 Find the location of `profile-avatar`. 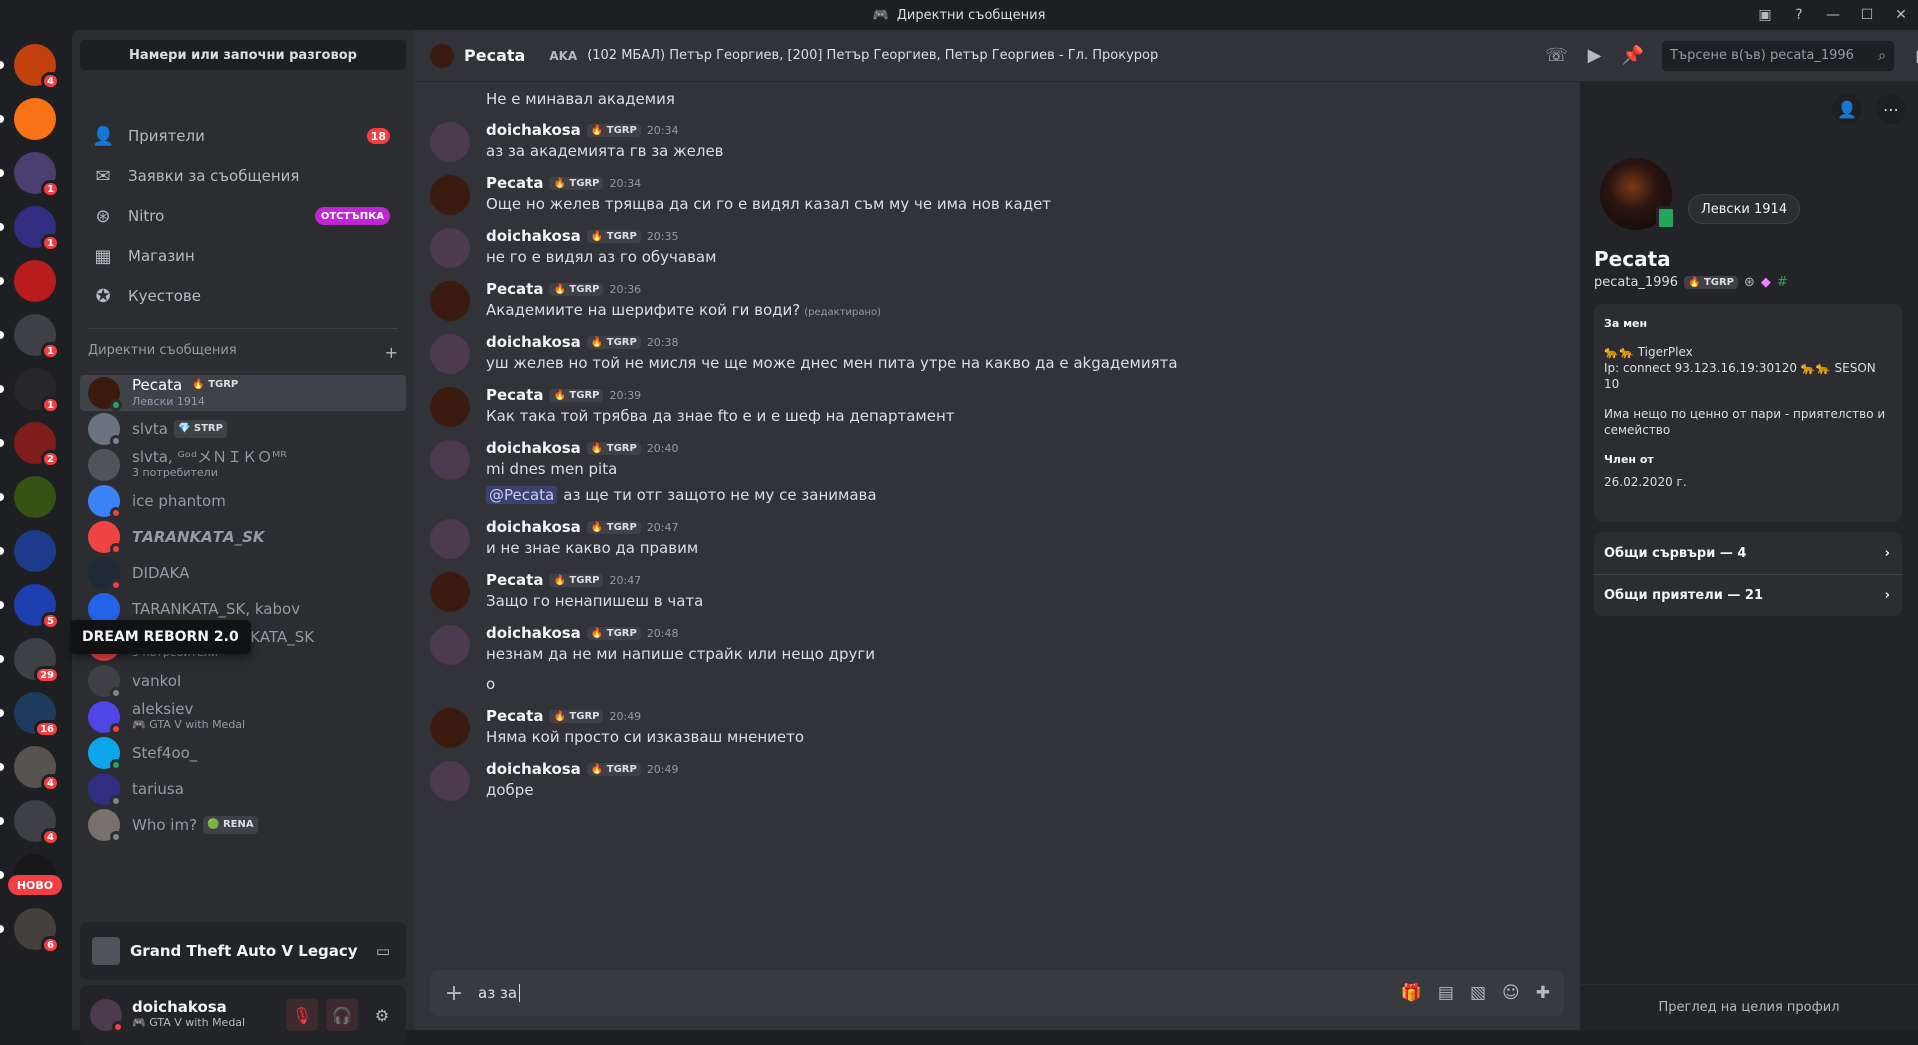

profile-avatar is located at coordinates (1636, 194).